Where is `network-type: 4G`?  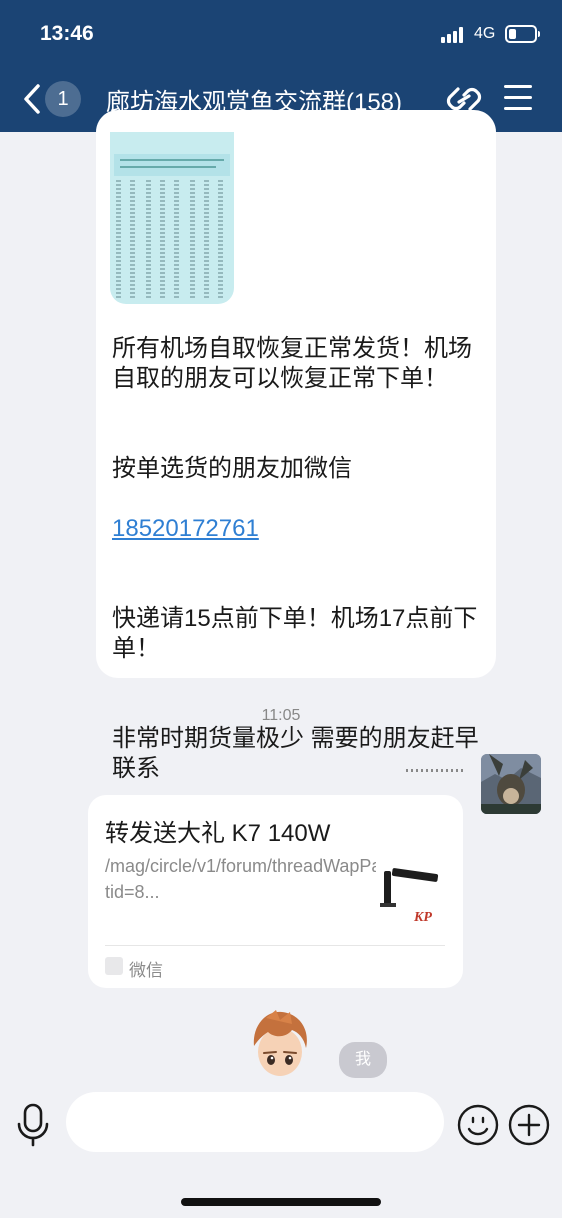 network-type: 4G is located at coordinates (485, 33).